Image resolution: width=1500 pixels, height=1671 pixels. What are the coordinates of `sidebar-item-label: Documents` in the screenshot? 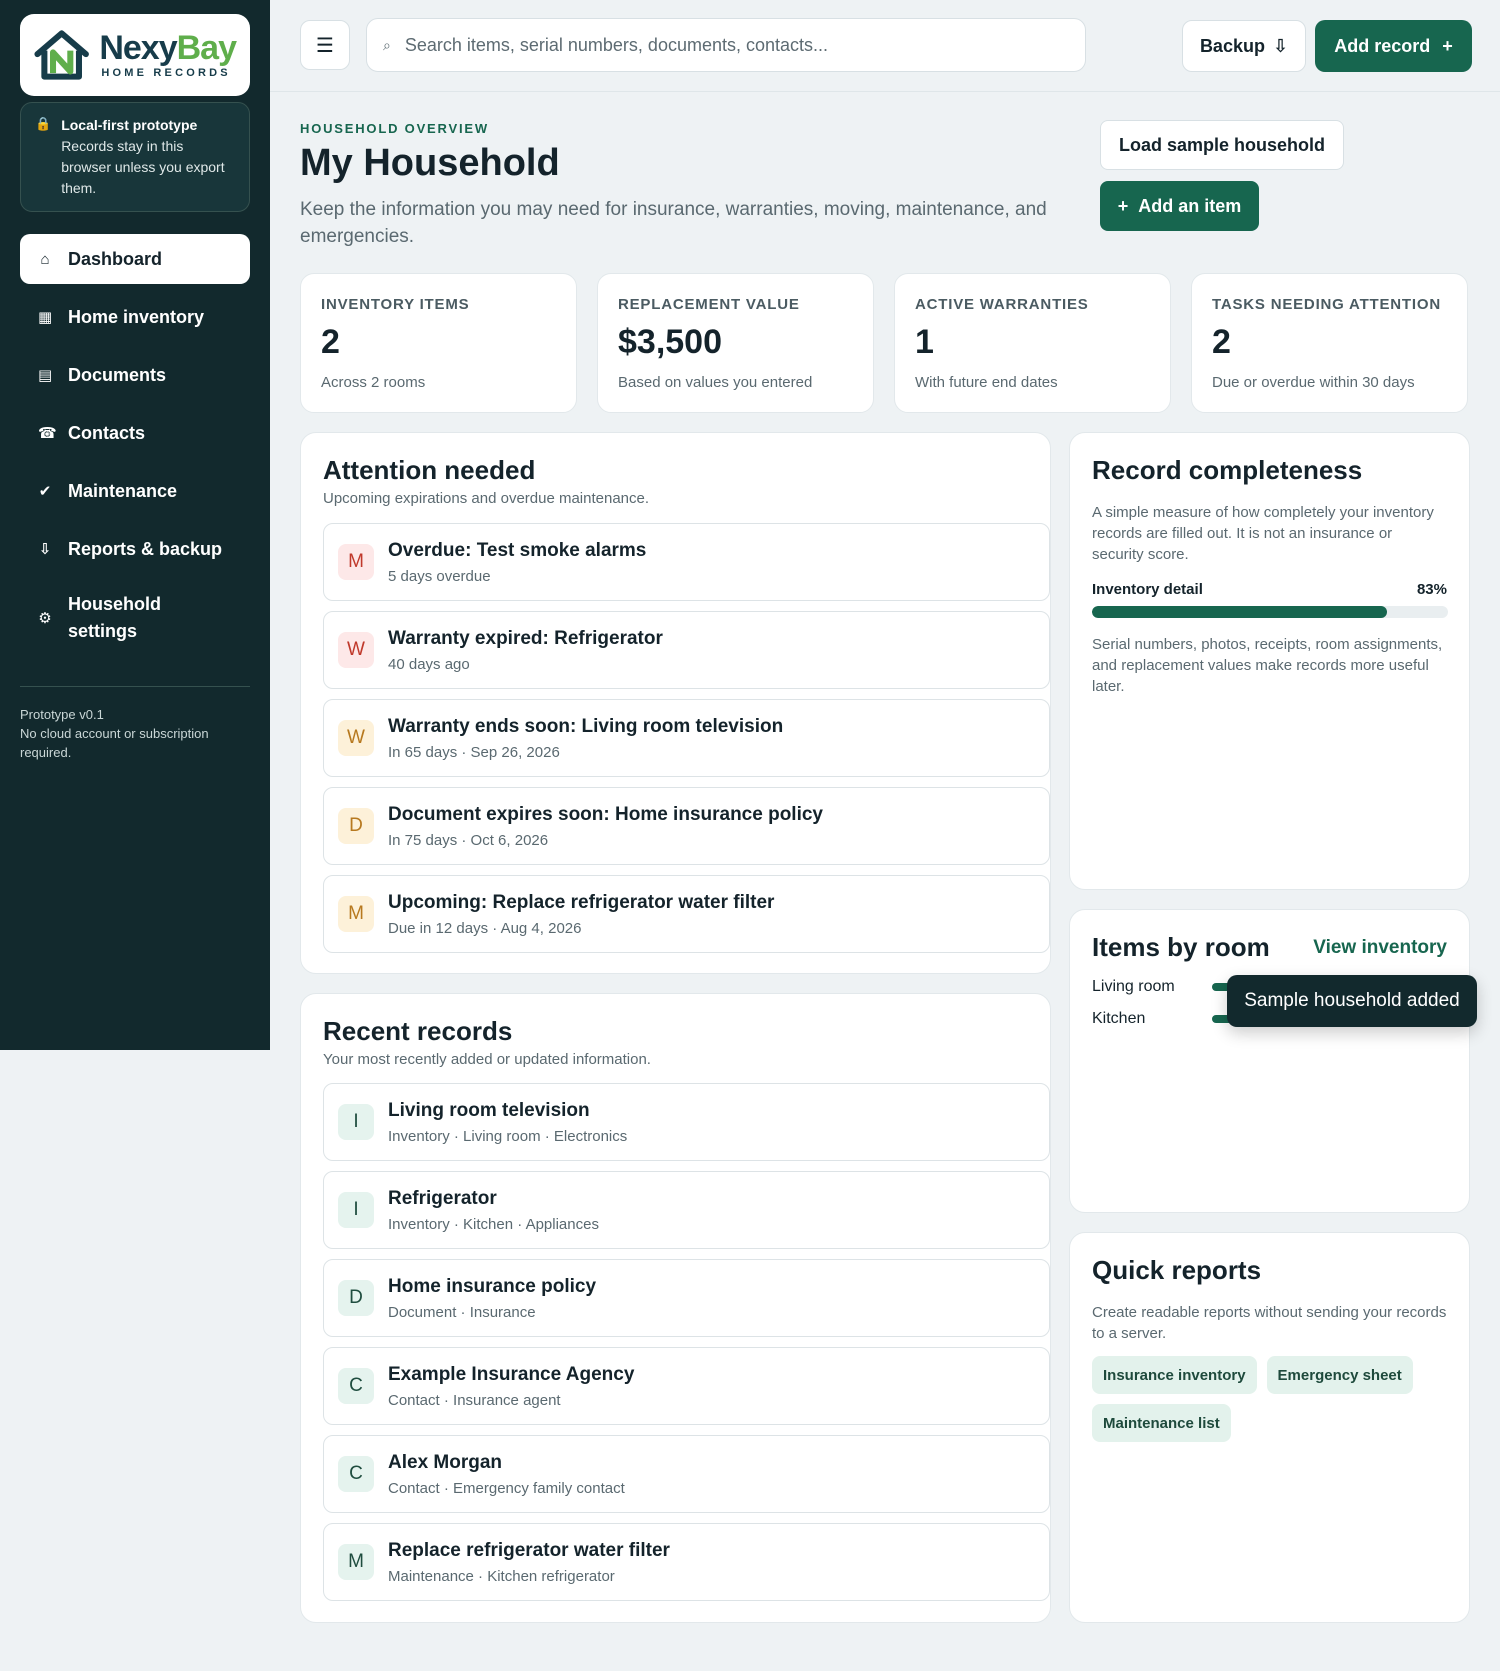 It's located at (117, 374).